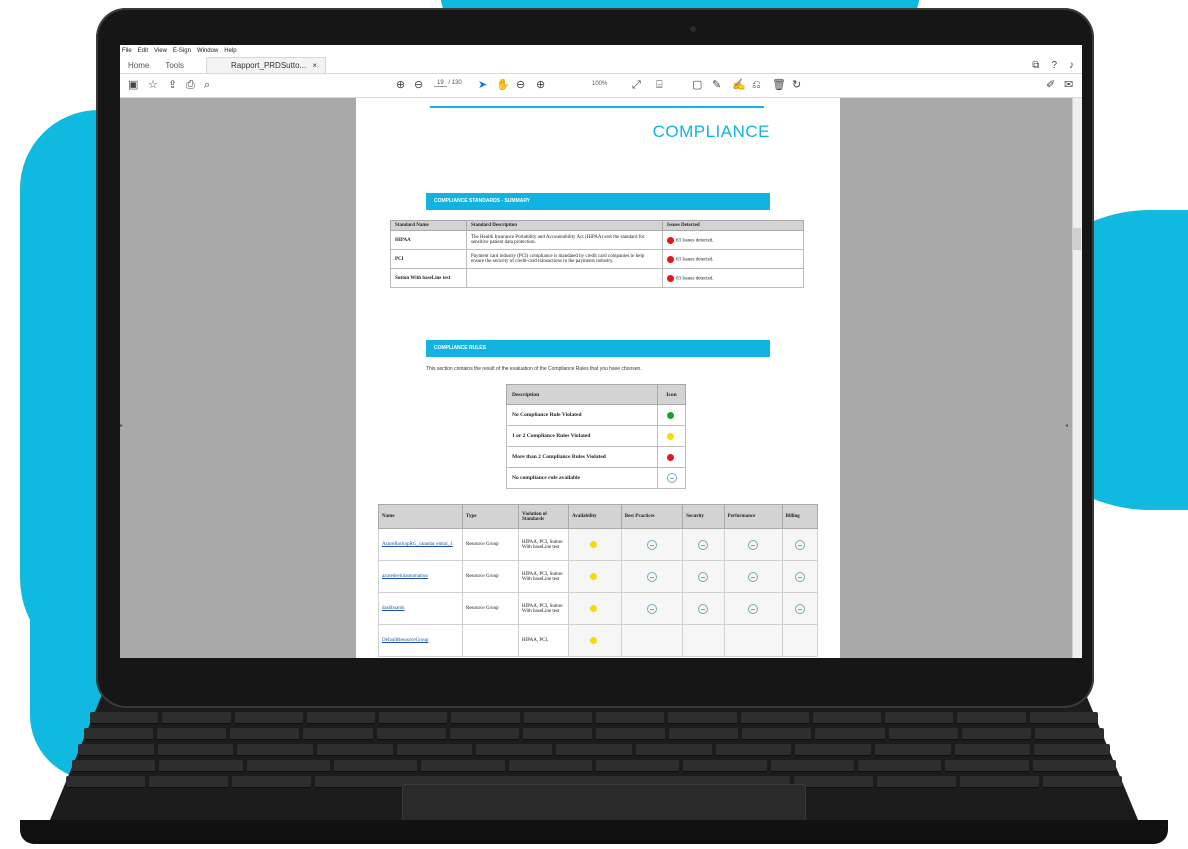  I want to click on bell-icon: ♪, so click(1071, 65).